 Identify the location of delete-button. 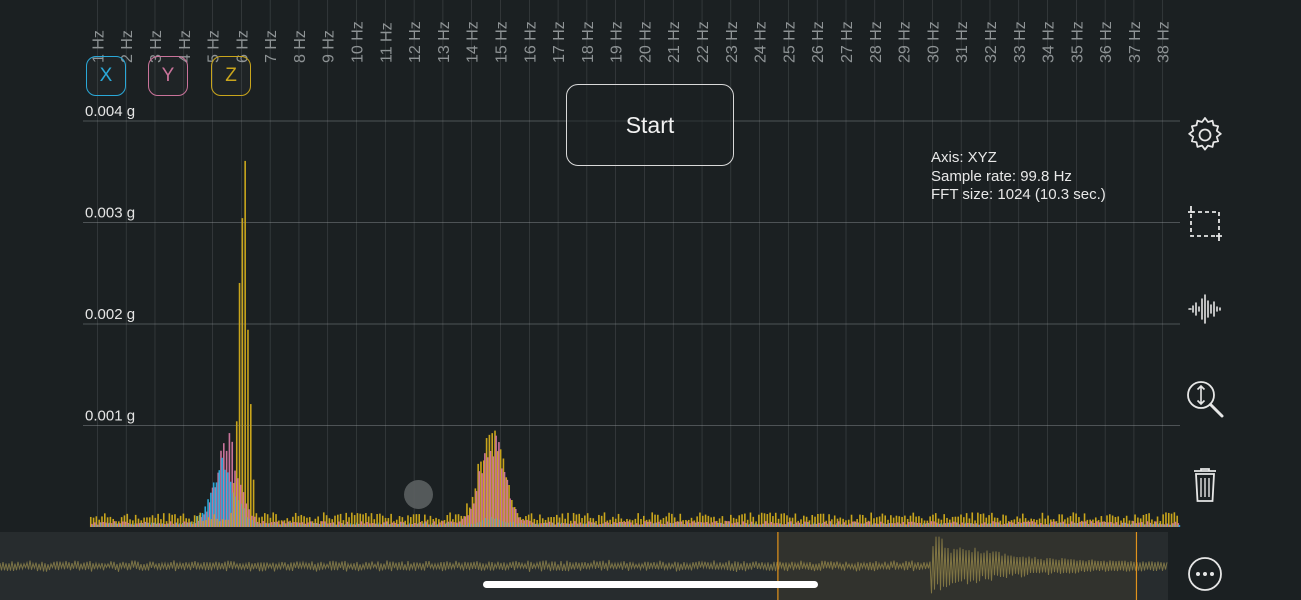
(1205, 485).